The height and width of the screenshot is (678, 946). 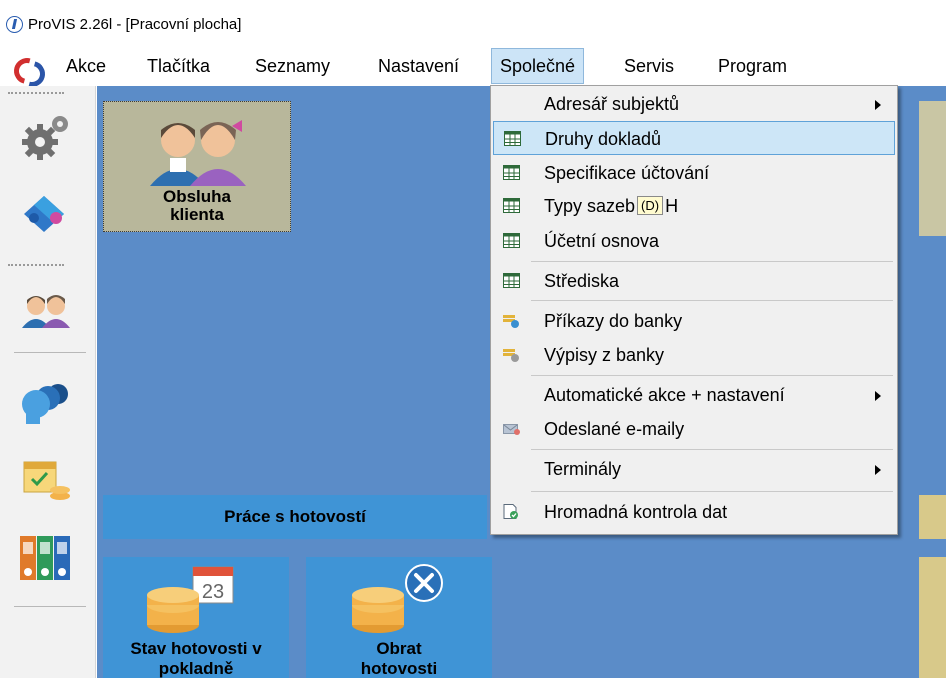 I want to click on menu-item-label: Hromadná kontrola dat, so click(x=636, y=512).